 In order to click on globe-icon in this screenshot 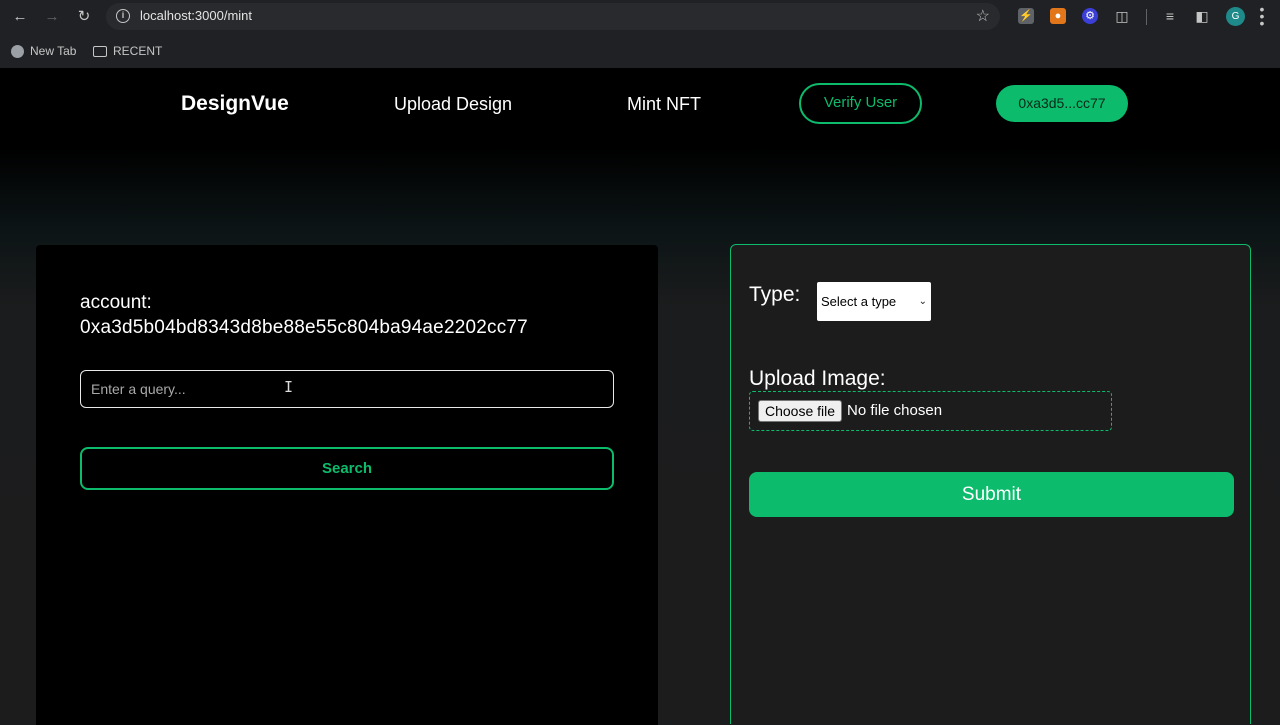, I will do `click(17, 51)`.